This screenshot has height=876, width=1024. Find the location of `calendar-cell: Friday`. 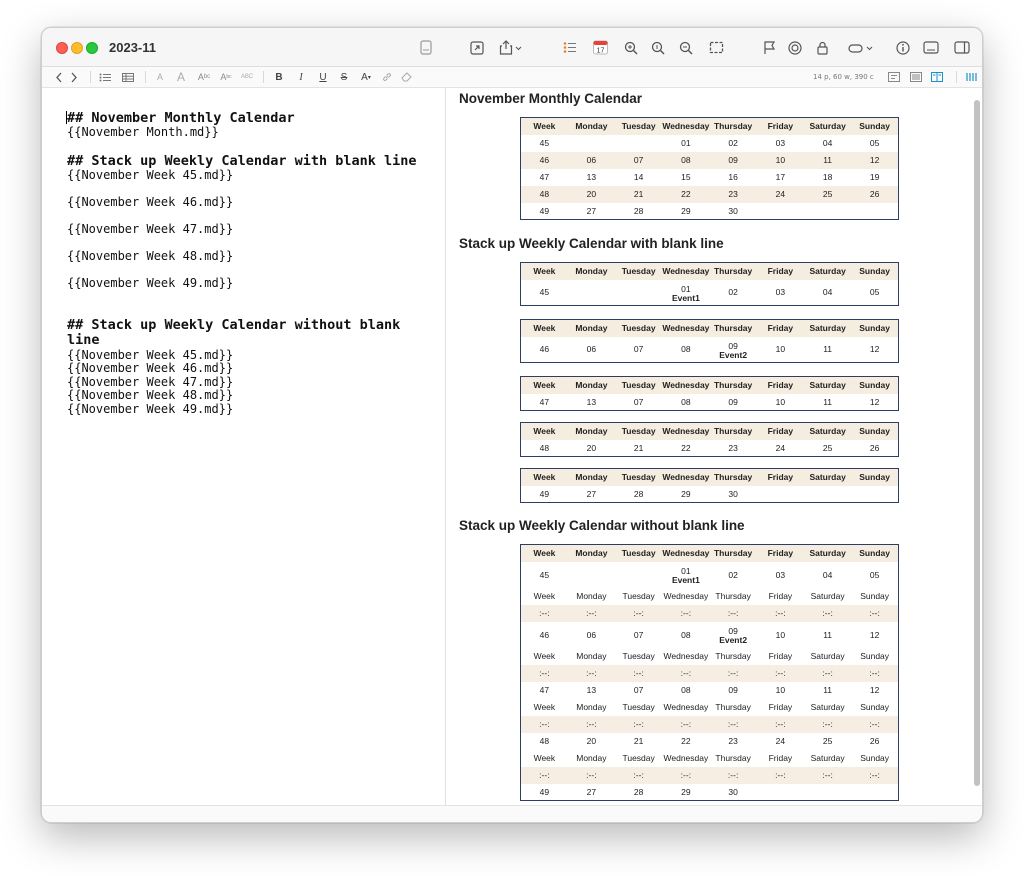

calendar-cell: Friday is located at coordinates (780, 656).